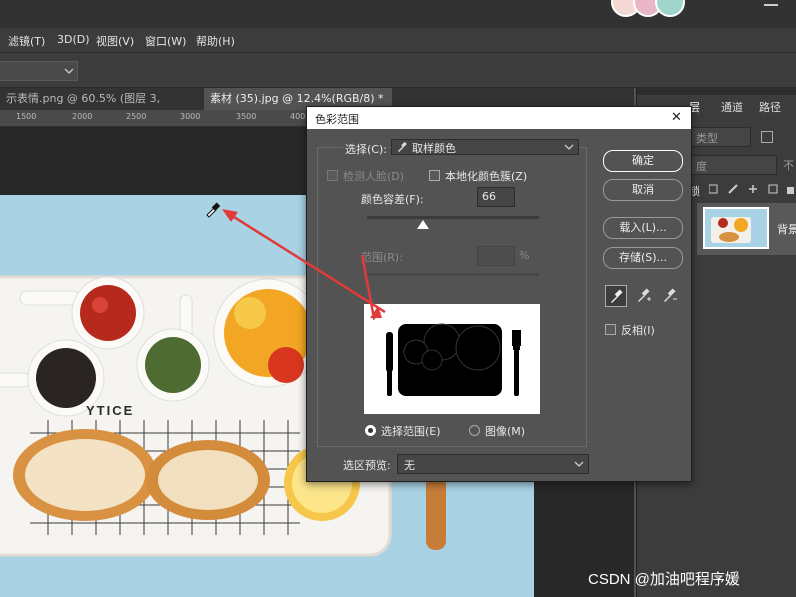  Describe the element at coordinates (332, 175) in the screenshot. I see `detect-faces-checkbox` at that location.